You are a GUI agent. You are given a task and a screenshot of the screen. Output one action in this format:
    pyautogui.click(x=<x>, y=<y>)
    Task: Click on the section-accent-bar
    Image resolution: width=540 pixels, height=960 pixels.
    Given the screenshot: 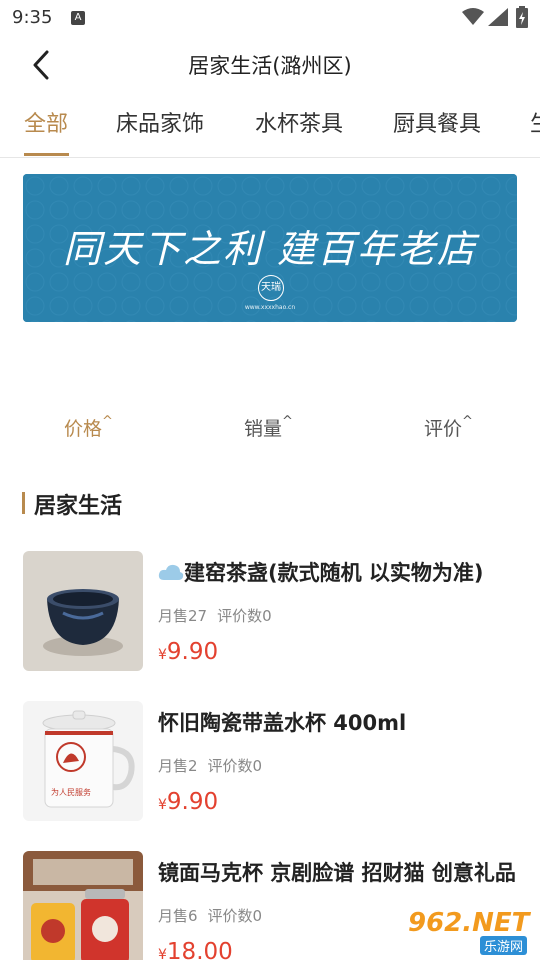 What is the action you would take?
    pyautogui.click(x=23, y=503)
    